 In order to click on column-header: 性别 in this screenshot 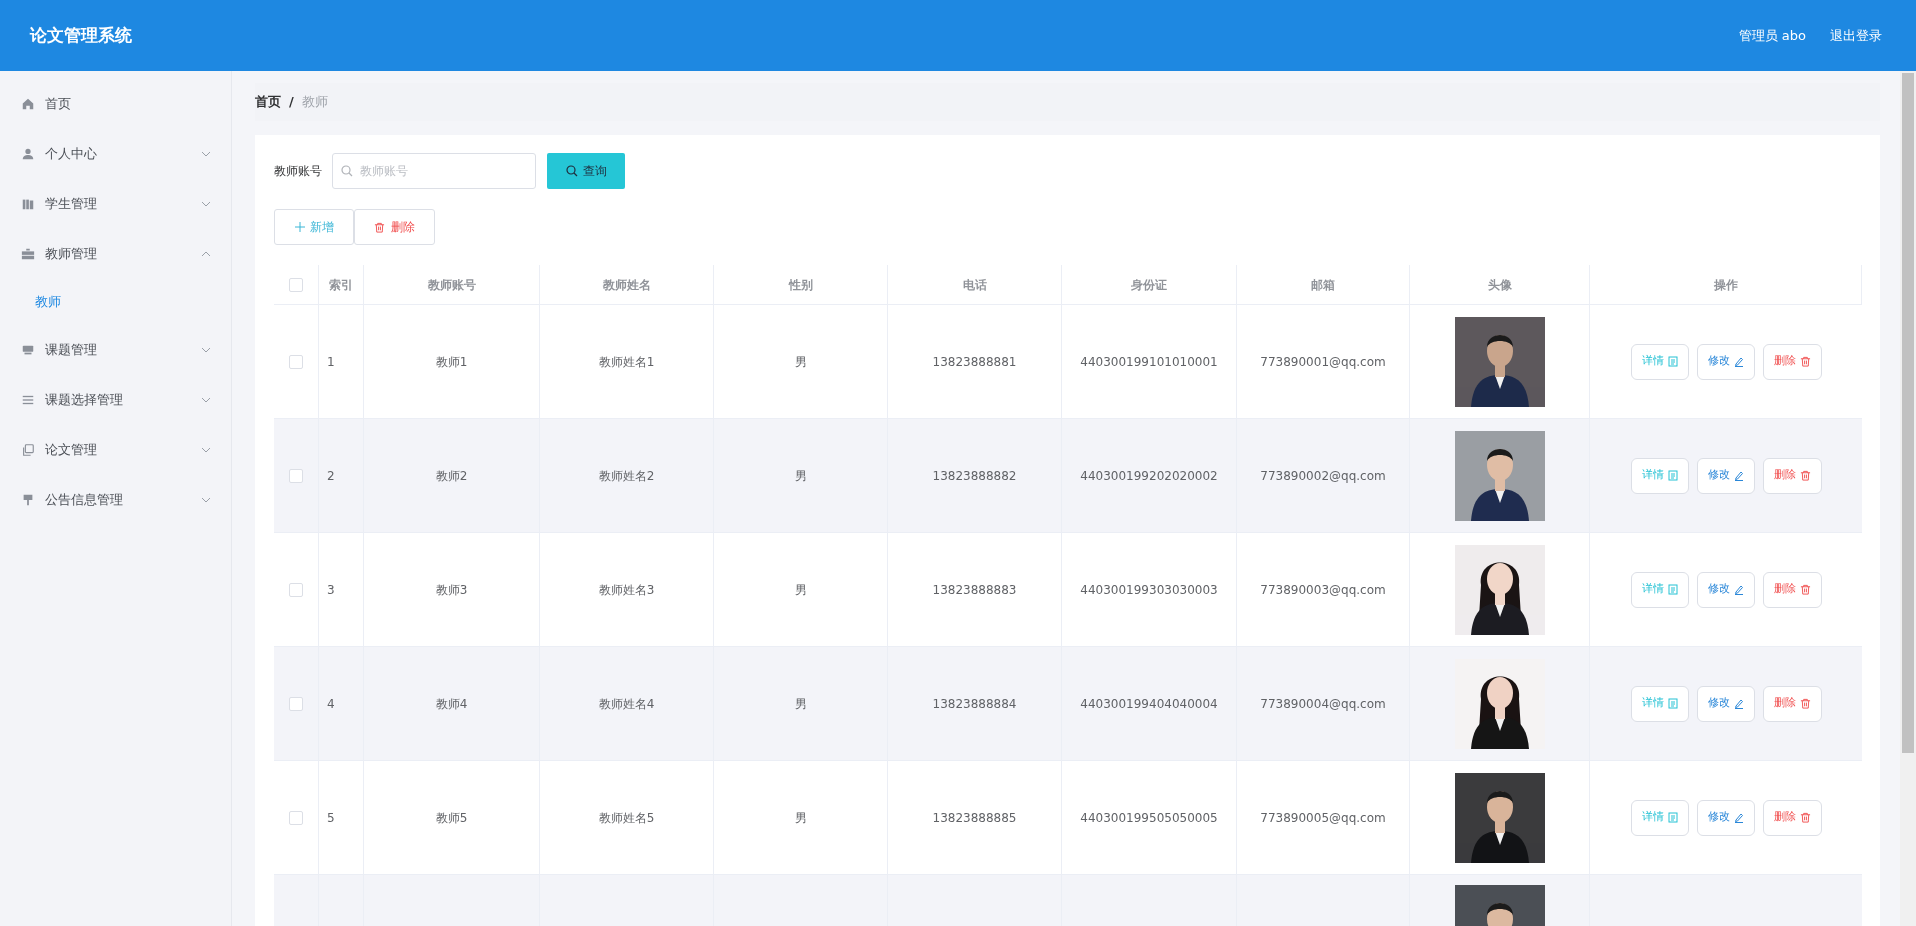, I will do `click(801, 284)`.